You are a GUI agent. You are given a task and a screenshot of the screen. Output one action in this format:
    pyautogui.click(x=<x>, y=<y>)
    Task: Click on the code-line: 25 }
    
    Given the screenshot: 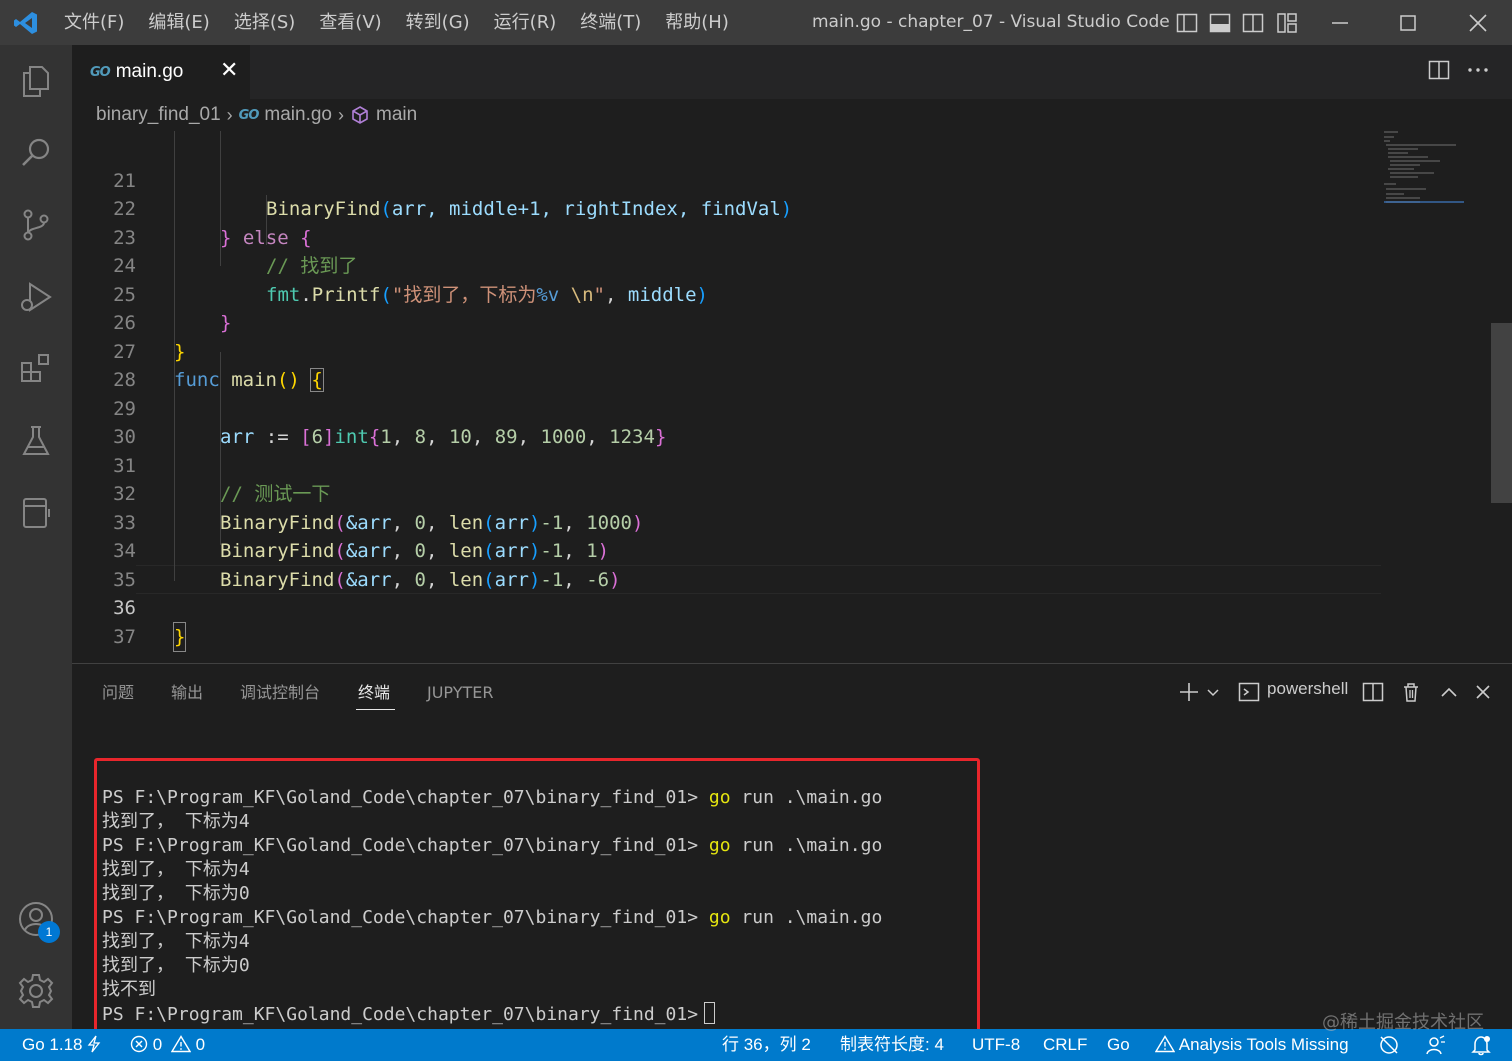 What is the action you would take?
    pyautogui.click(x=727, y=293)
    